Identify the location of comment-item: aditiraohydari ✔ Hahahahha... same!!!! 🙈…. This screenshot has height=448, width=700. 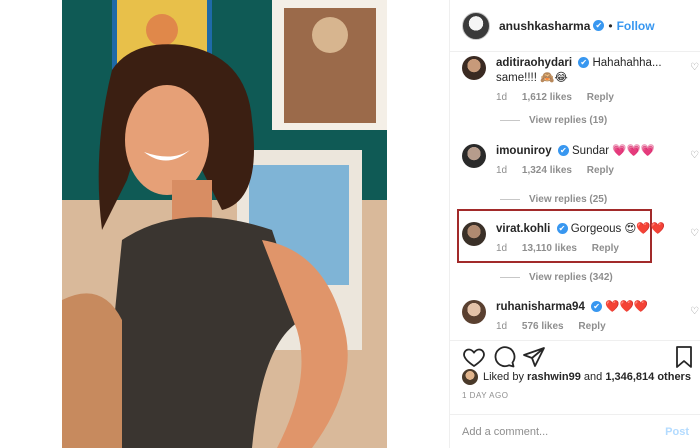
(580, 79).